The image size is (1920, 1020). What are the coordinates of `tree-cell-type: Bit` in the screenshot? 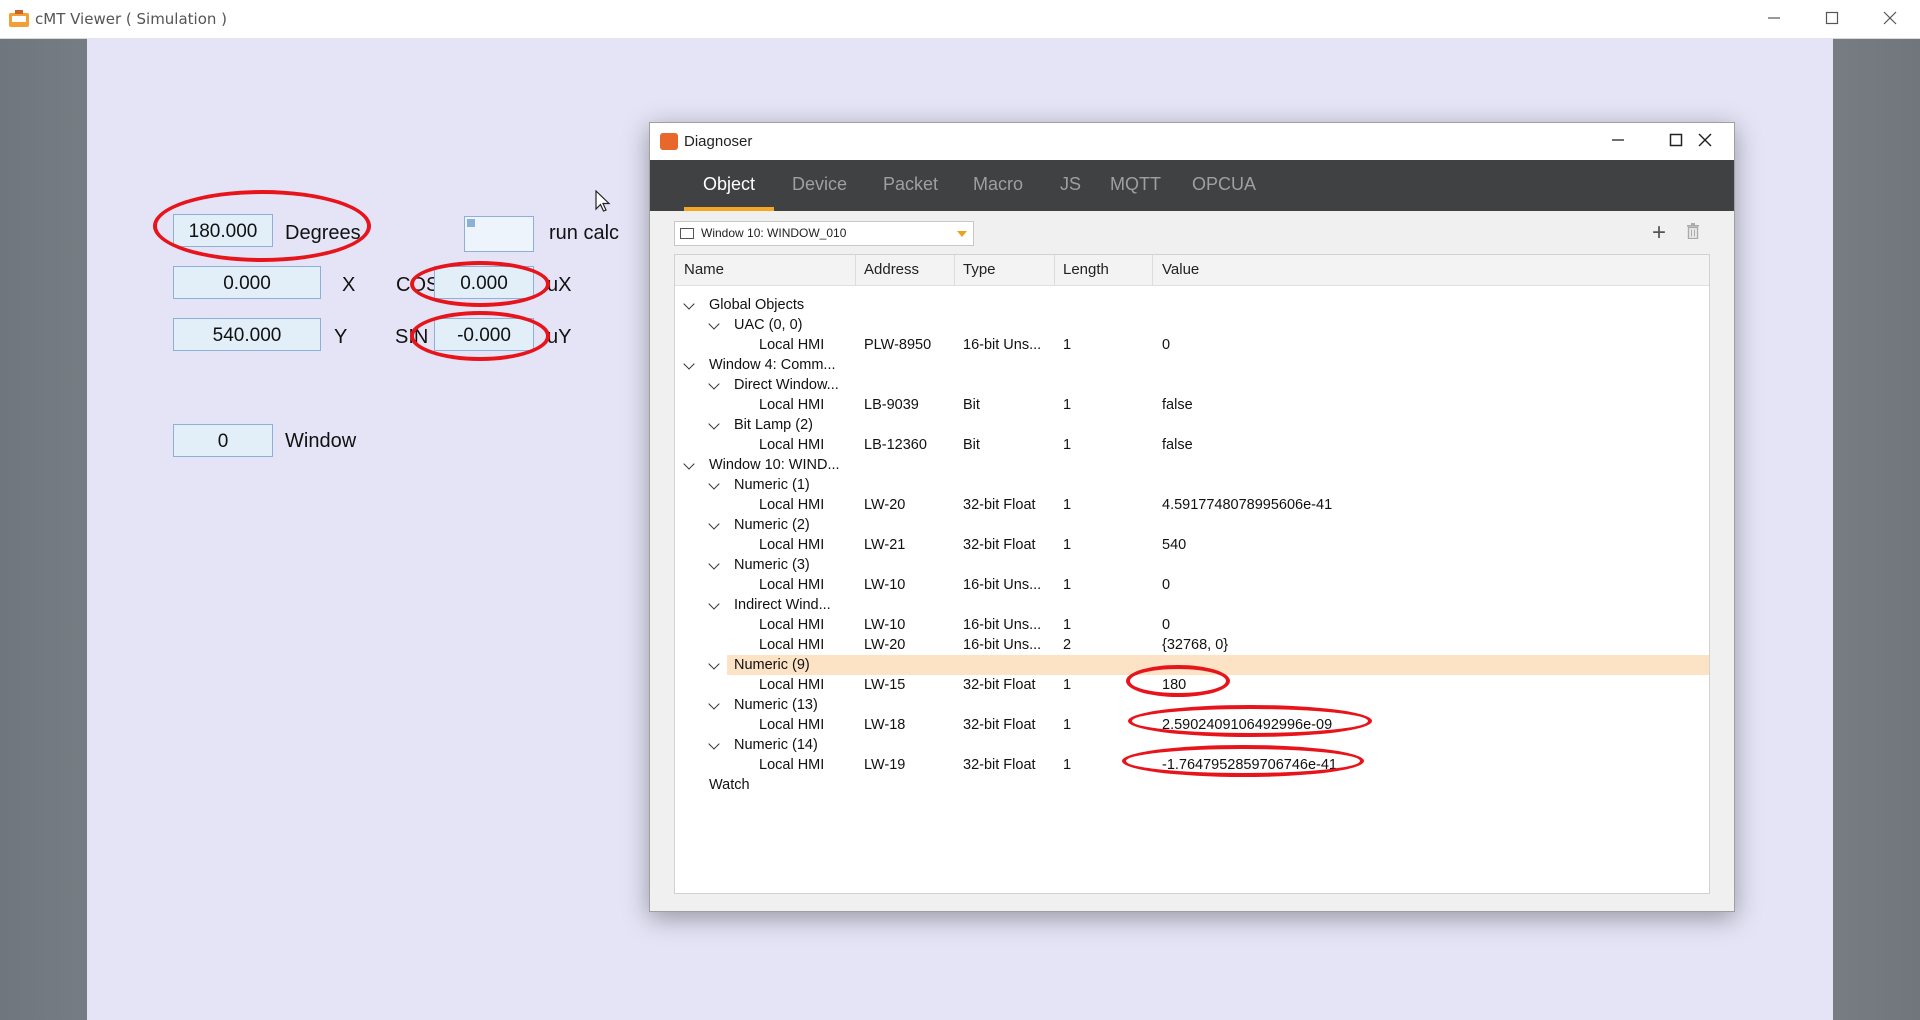 It's located at (971, 445).